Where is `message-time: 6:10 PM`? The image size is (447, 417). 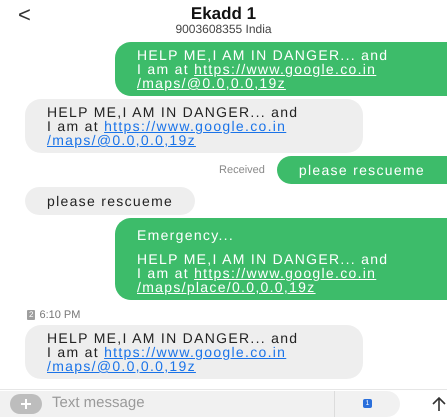
message-time: 6:10 PM is located at coordinates (59, 315).